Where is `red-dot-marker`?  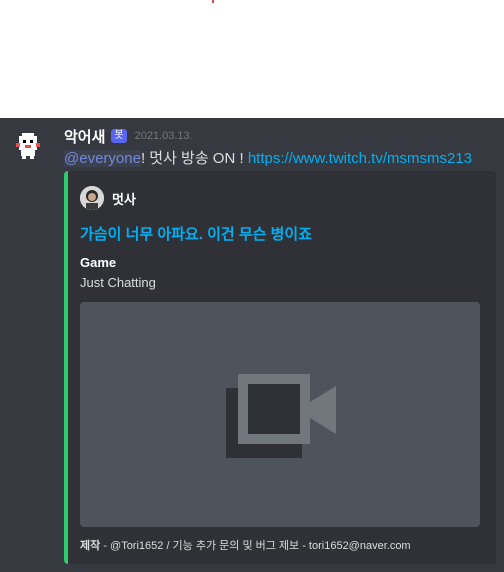
red-dot-marker is located at coordinates (213, 1).